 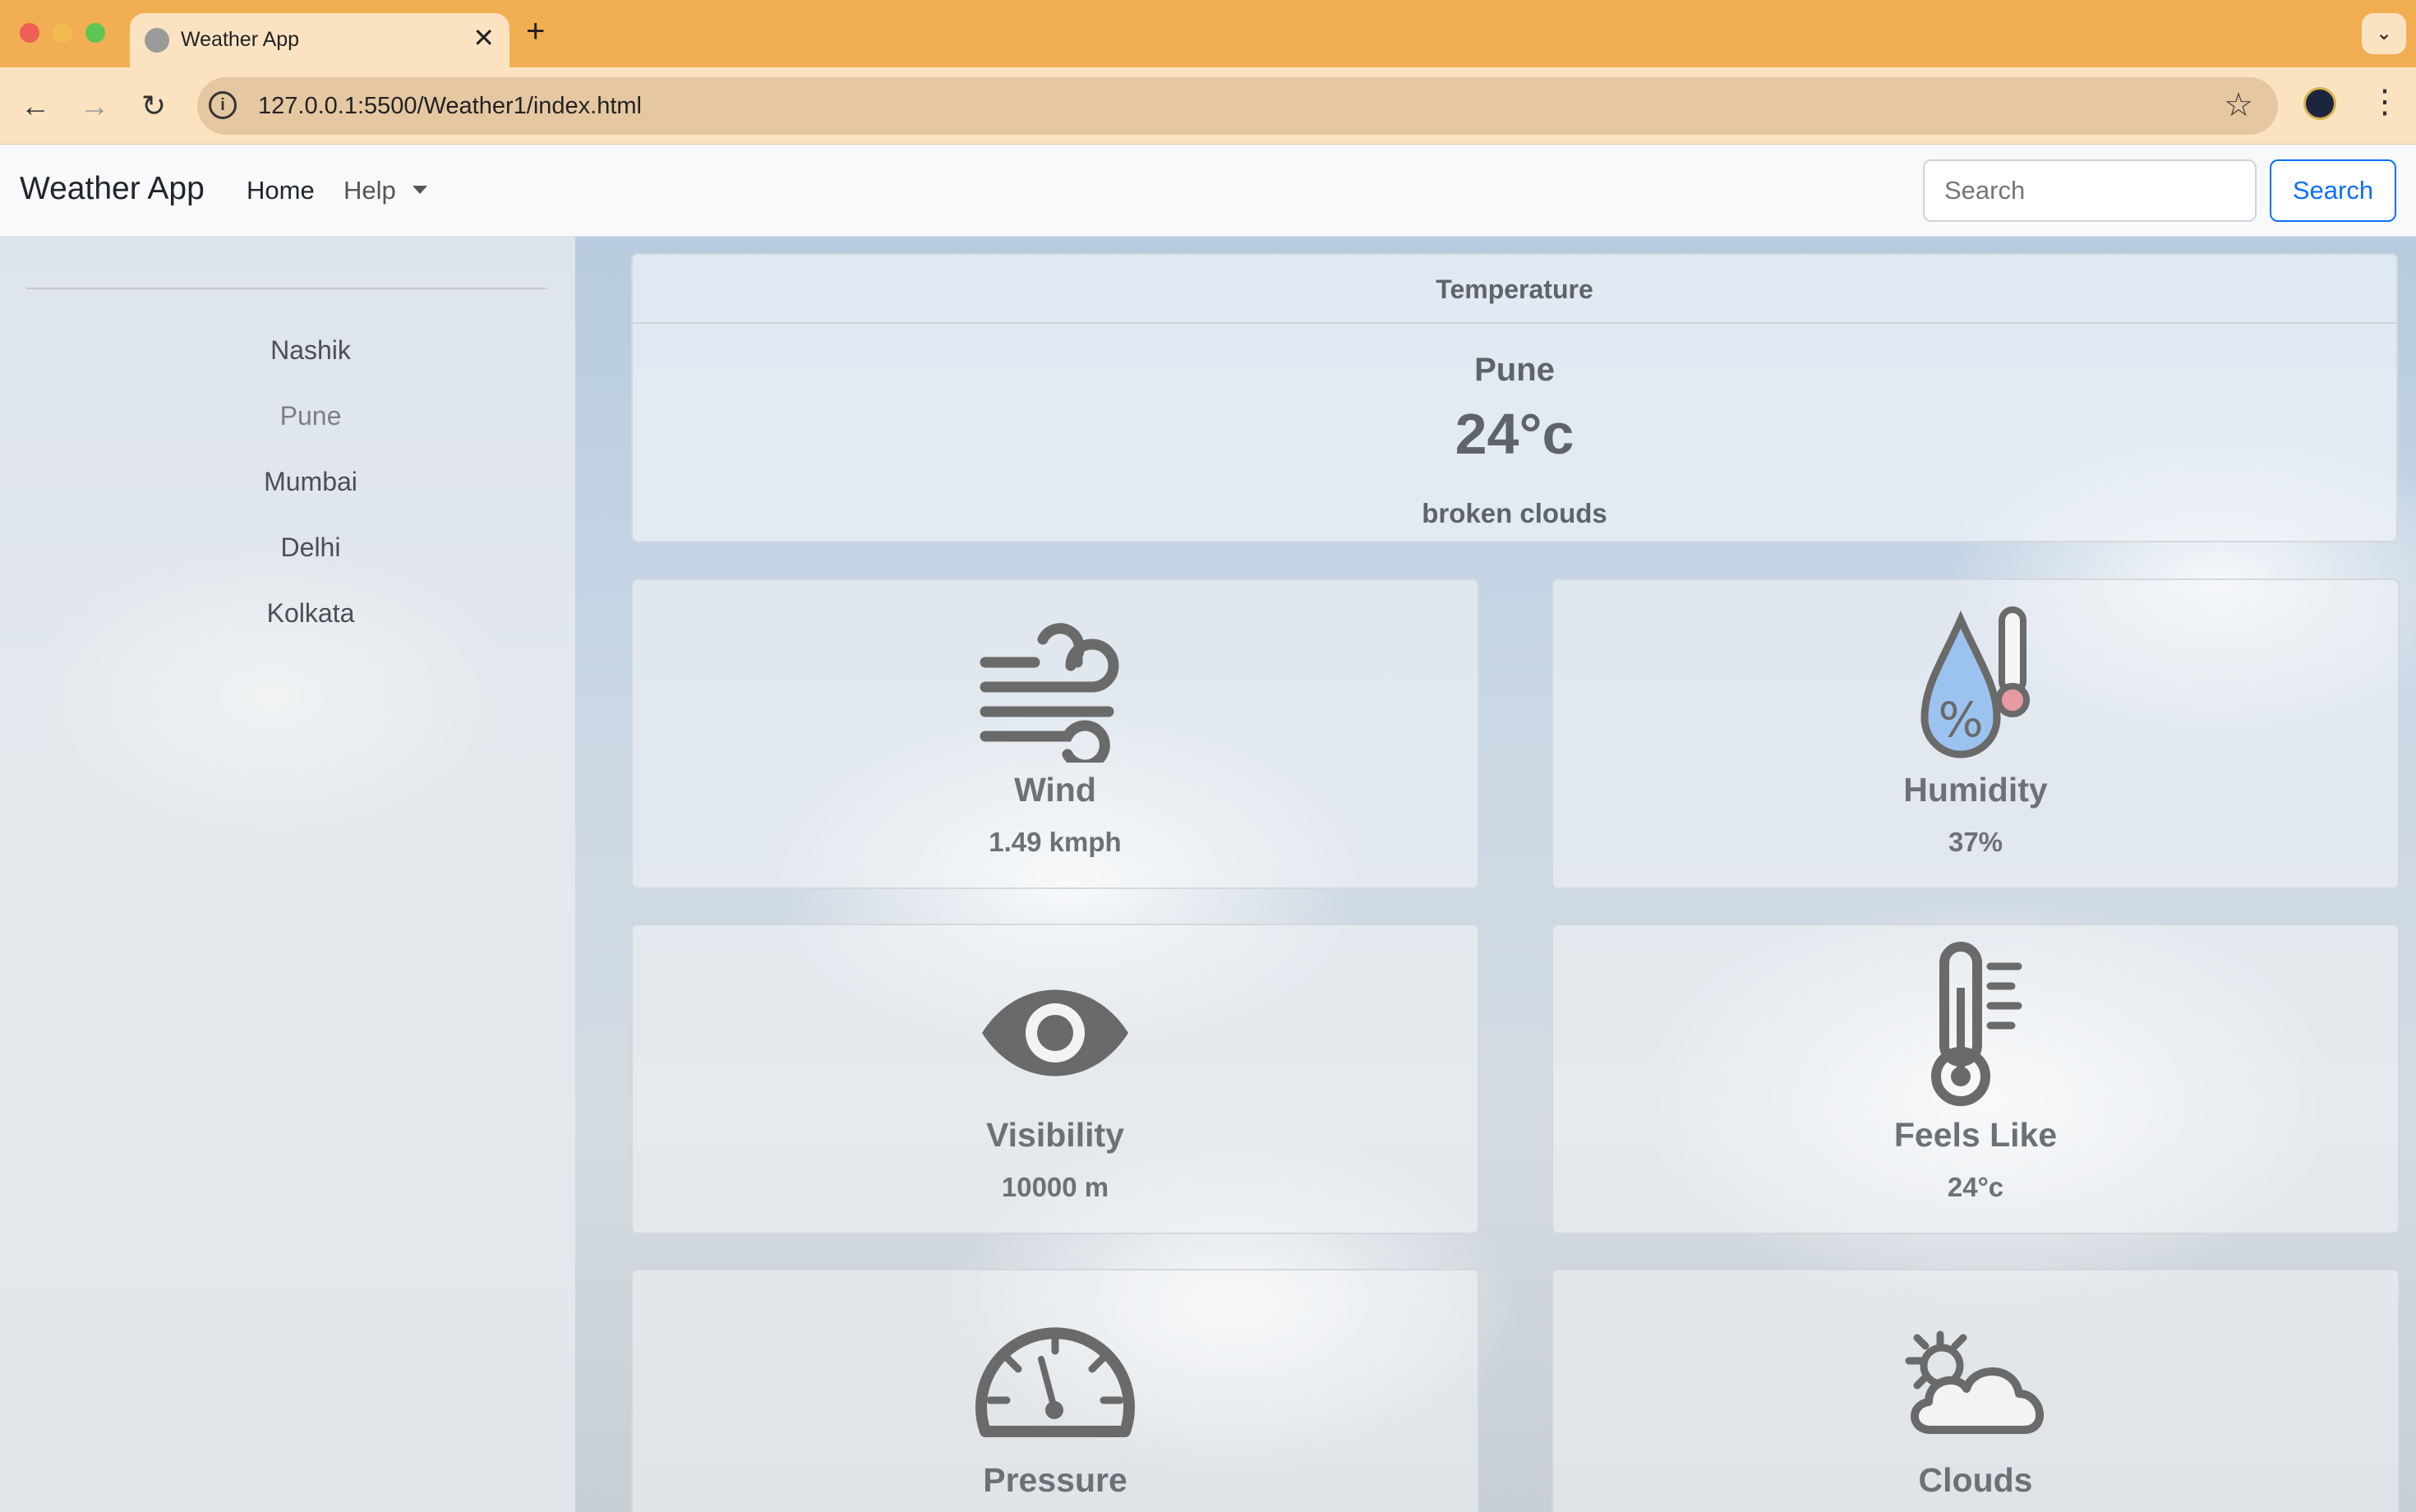 I want to click on sidebar-item-mumbai: Mumbai, so click(x=311, y=482).